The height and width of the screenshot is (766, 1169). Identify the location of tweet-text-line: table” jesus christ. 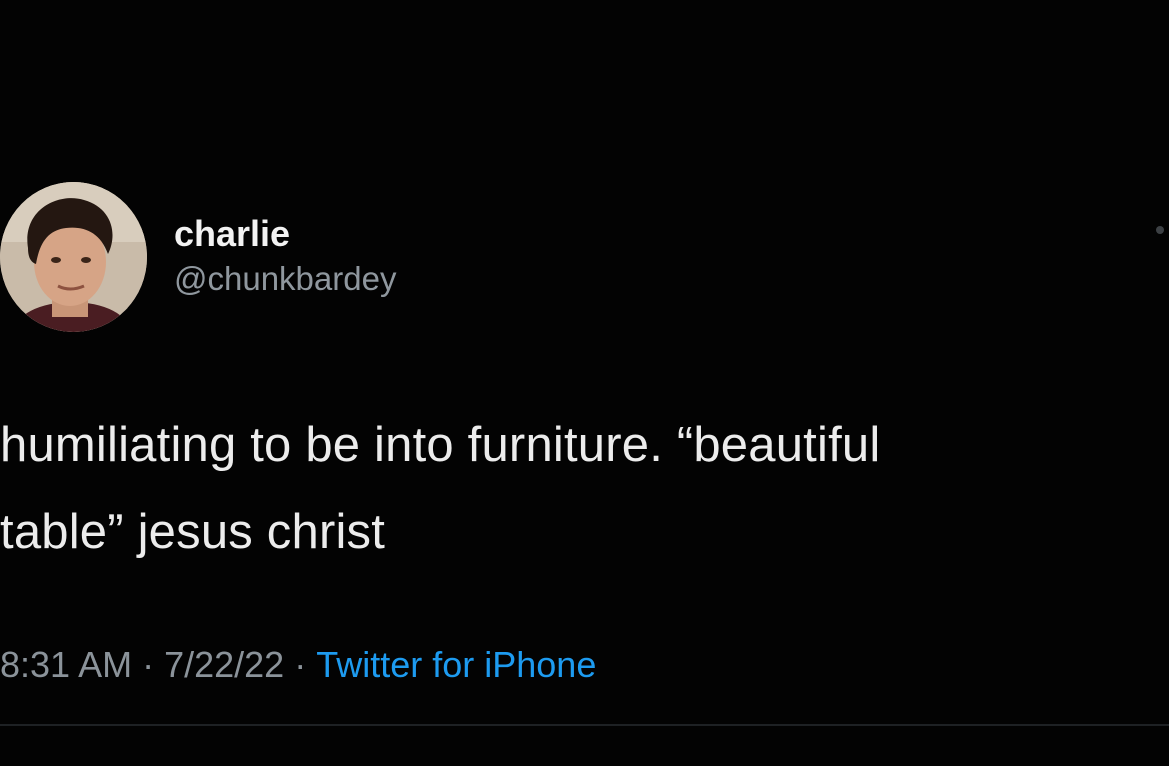
(193, 532).